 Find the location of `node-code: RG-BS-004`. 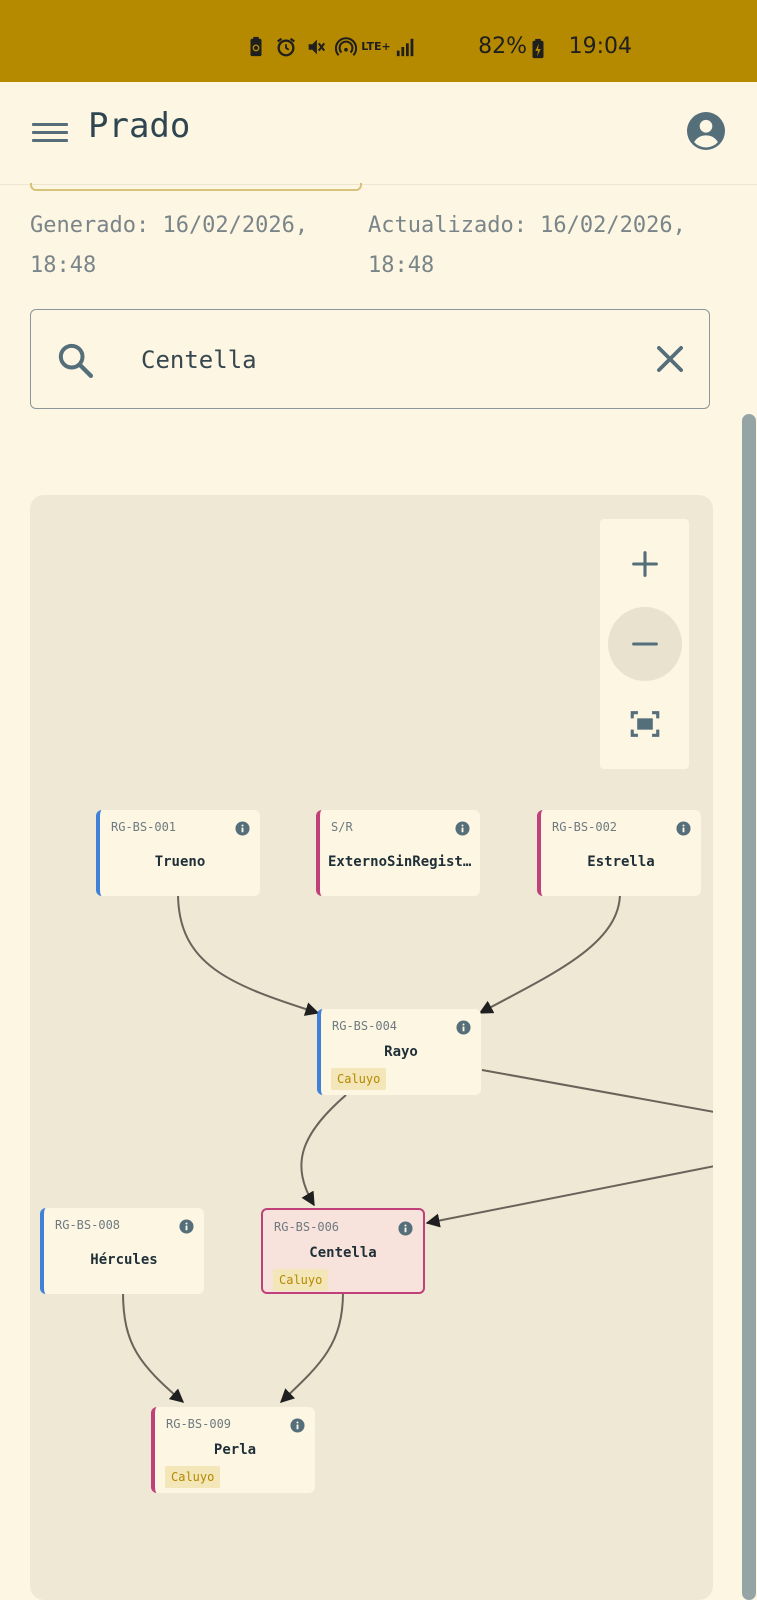

node-code: RG-BS-004 is located at coordinates (365, 1026).